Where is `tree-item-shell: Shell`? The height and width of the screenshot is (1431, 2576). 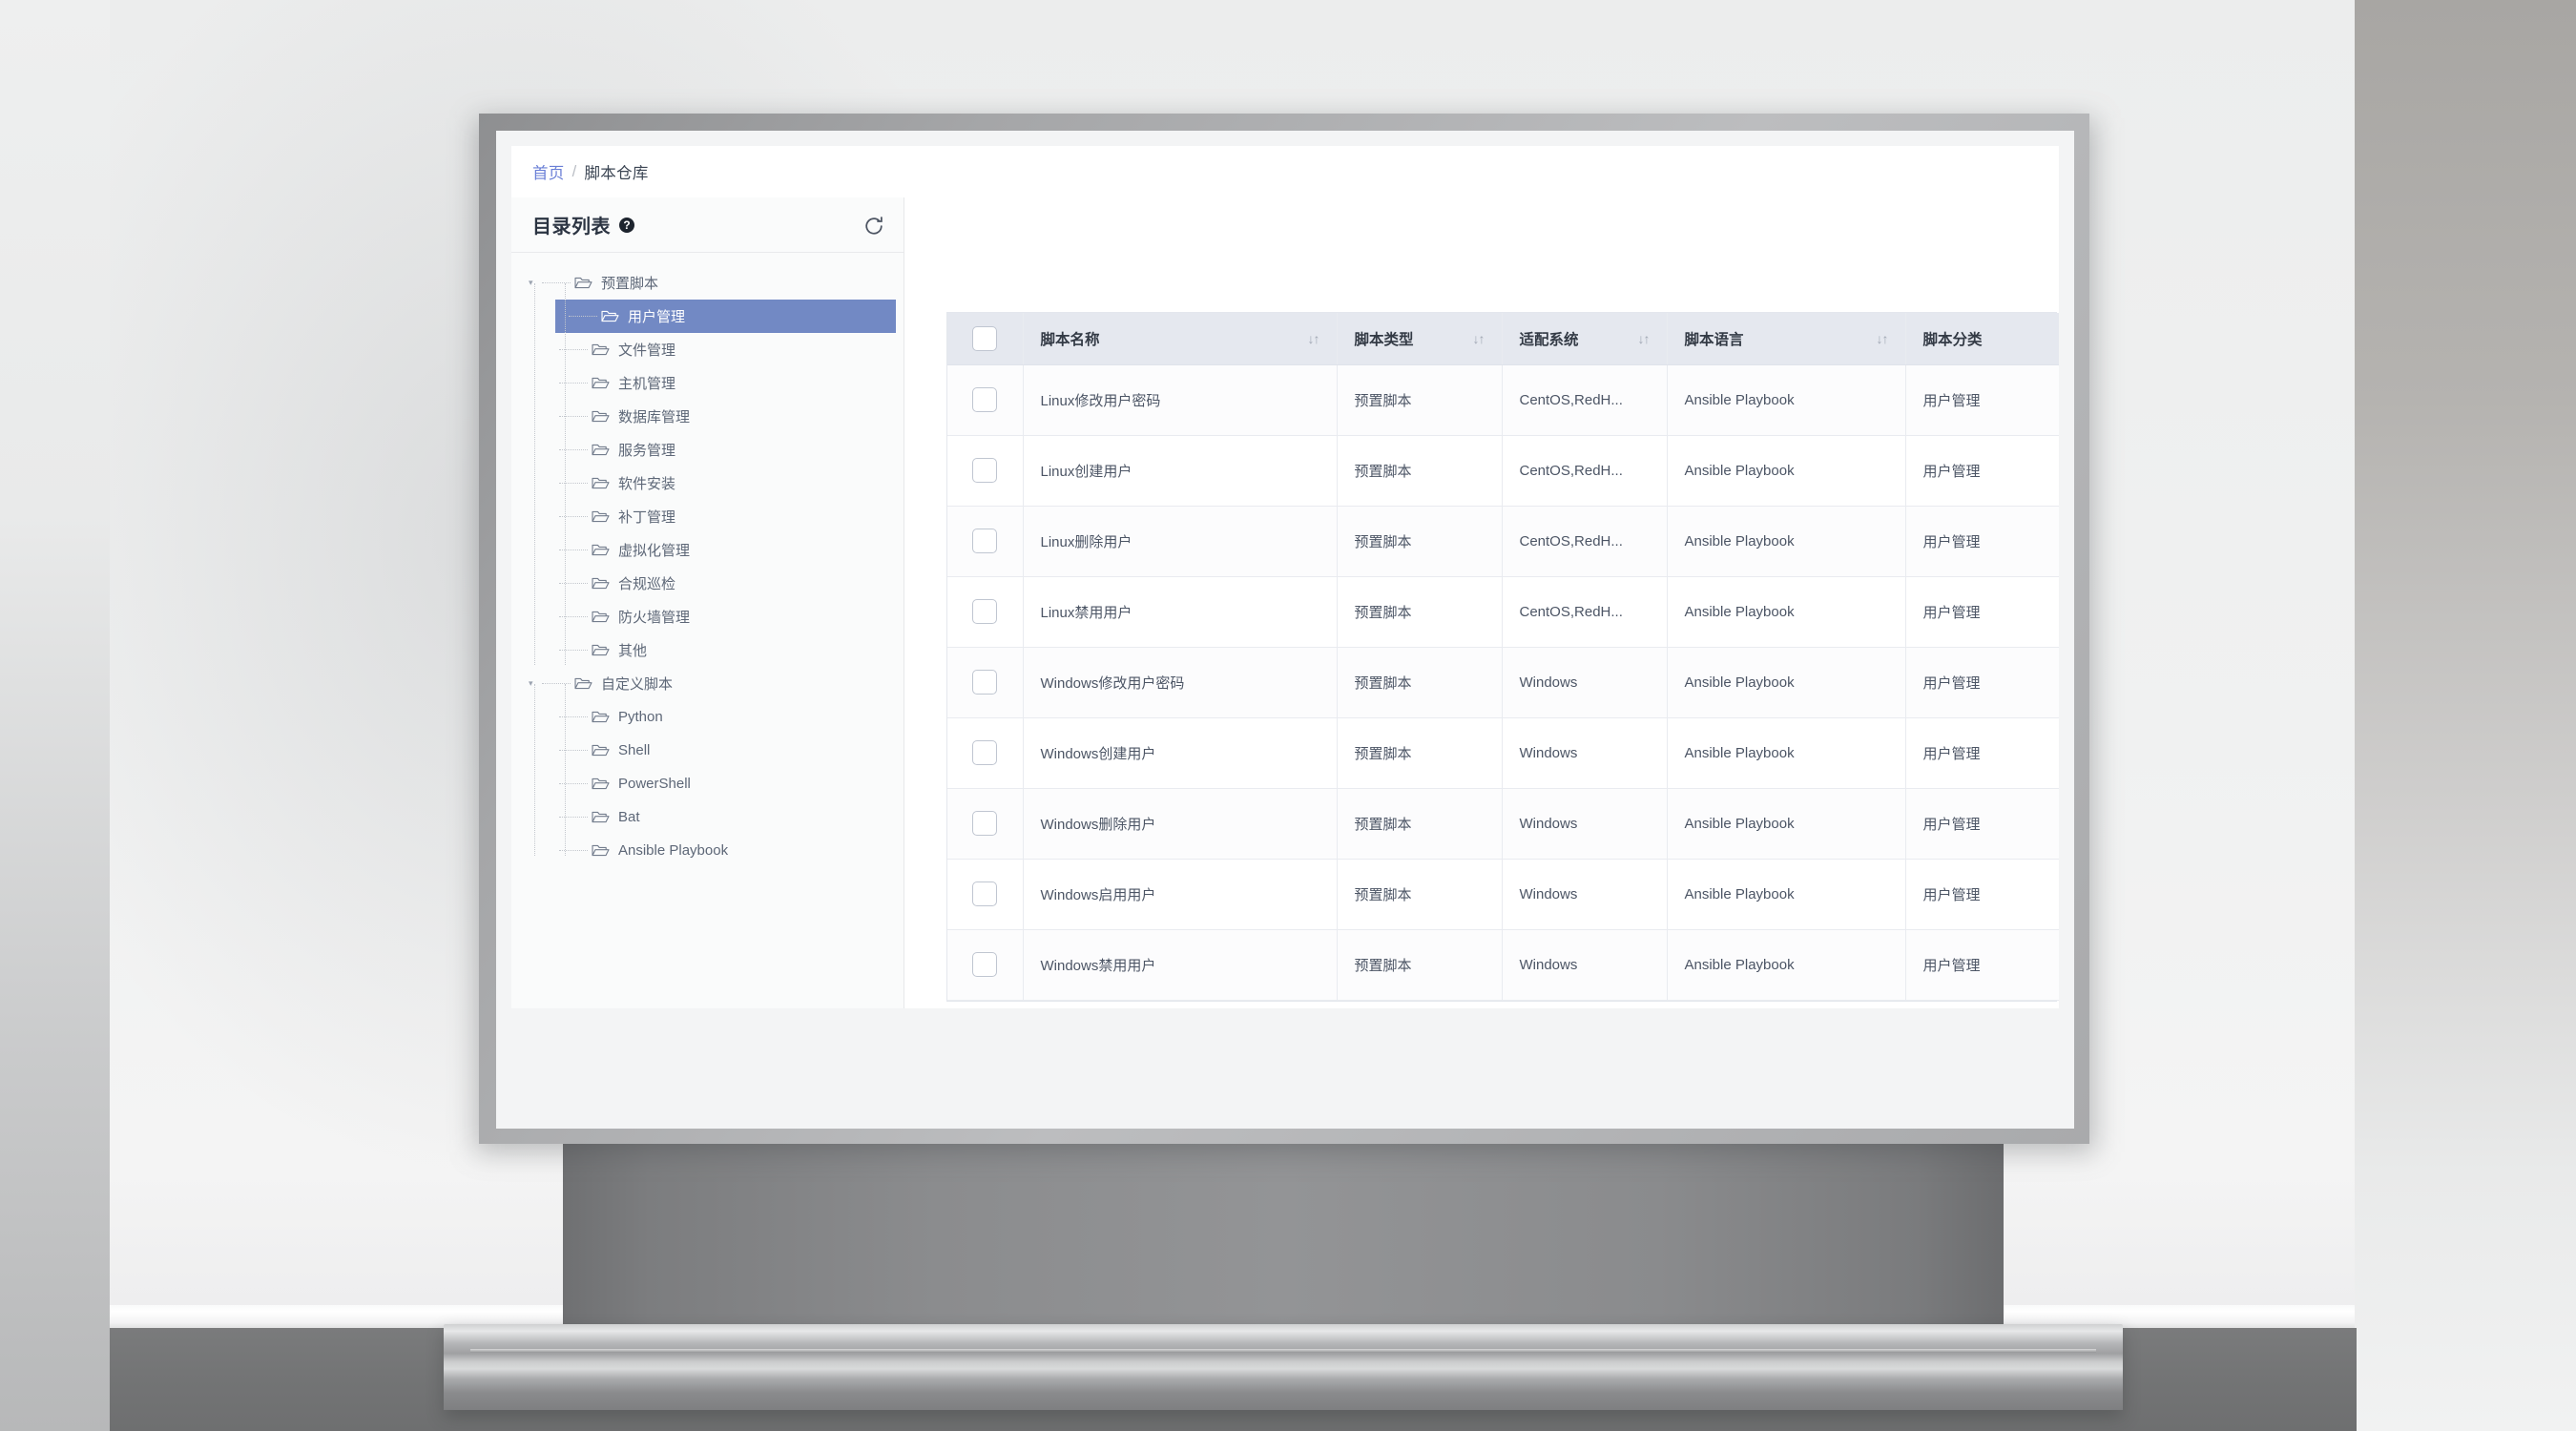
tree-item-shell: Shell is located at coordinates (707, 750).